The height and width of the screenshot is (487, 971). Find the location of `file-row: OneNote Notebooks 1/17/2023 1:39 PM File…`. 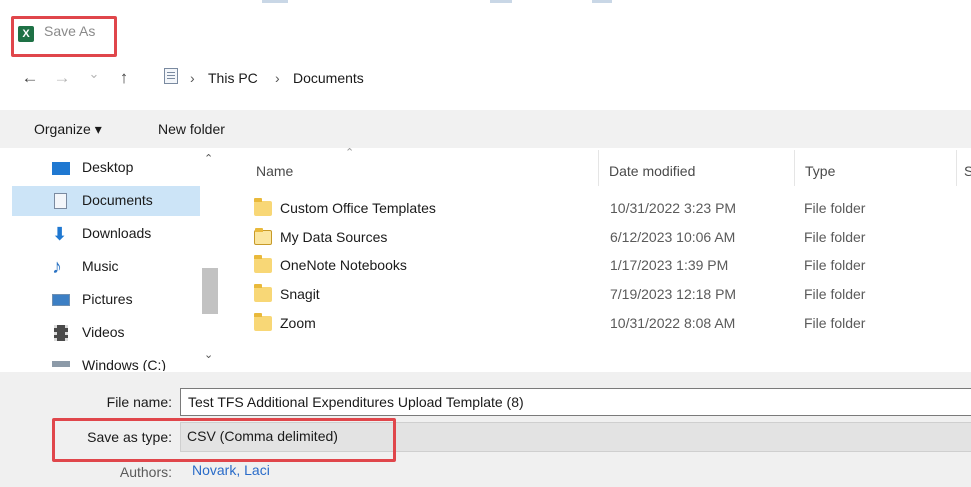

file-row: OneNote Notebooks 1/17/2023 1:39 PM File… is located at coordinates (605, 267).